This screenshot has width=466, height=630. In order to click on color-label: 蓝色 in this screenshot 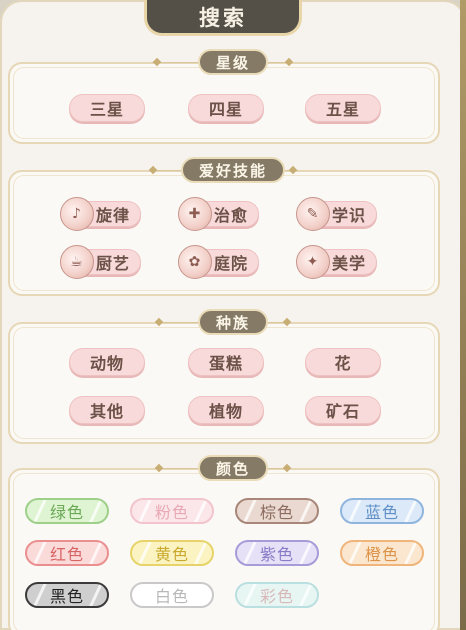, I will do `click(381, 512)`.